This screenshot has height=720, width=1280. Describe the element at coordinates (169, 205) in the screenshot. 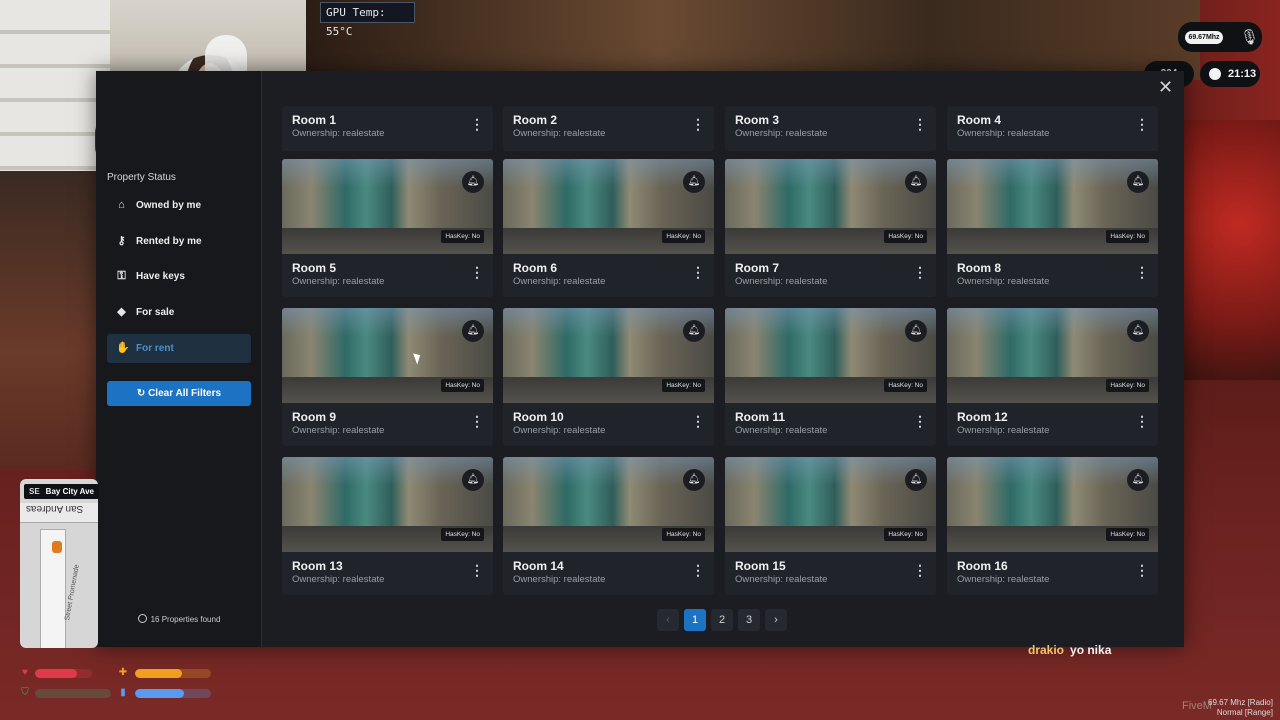

I see `filter-label: Owned by me` at that location.